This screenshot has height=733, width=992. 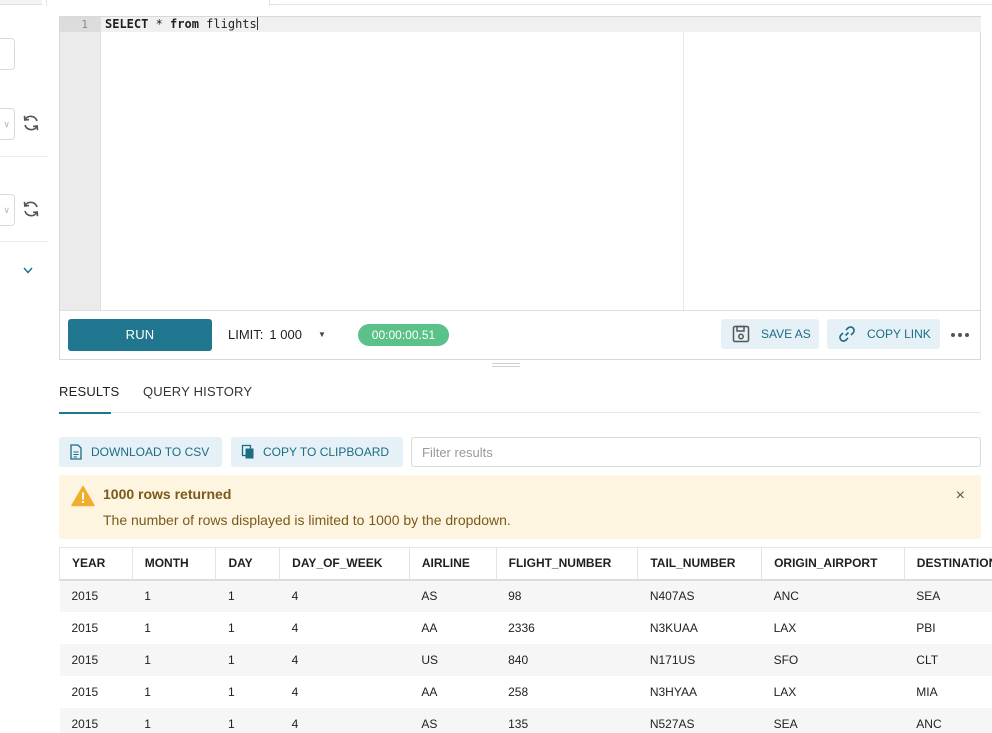 What do you see at coordinates (140, 452) in the screenshot?
I see `download-csv-button: DOWNLOAD TO CSV` at bounding box center [140, 452].